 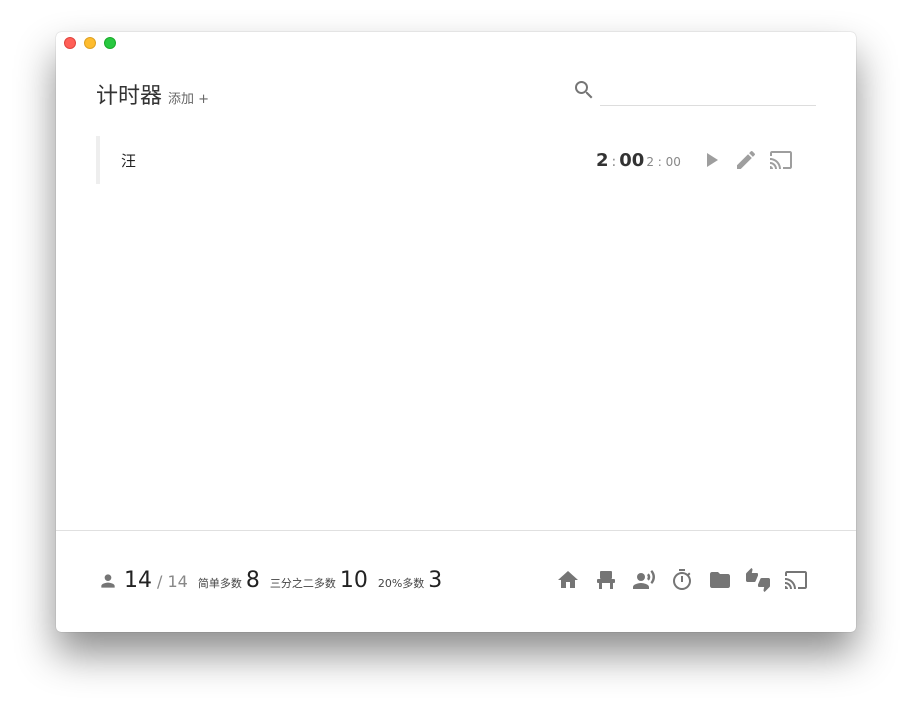 I want to click on thumbs-up-down-icon, so click(x=758, y=580).